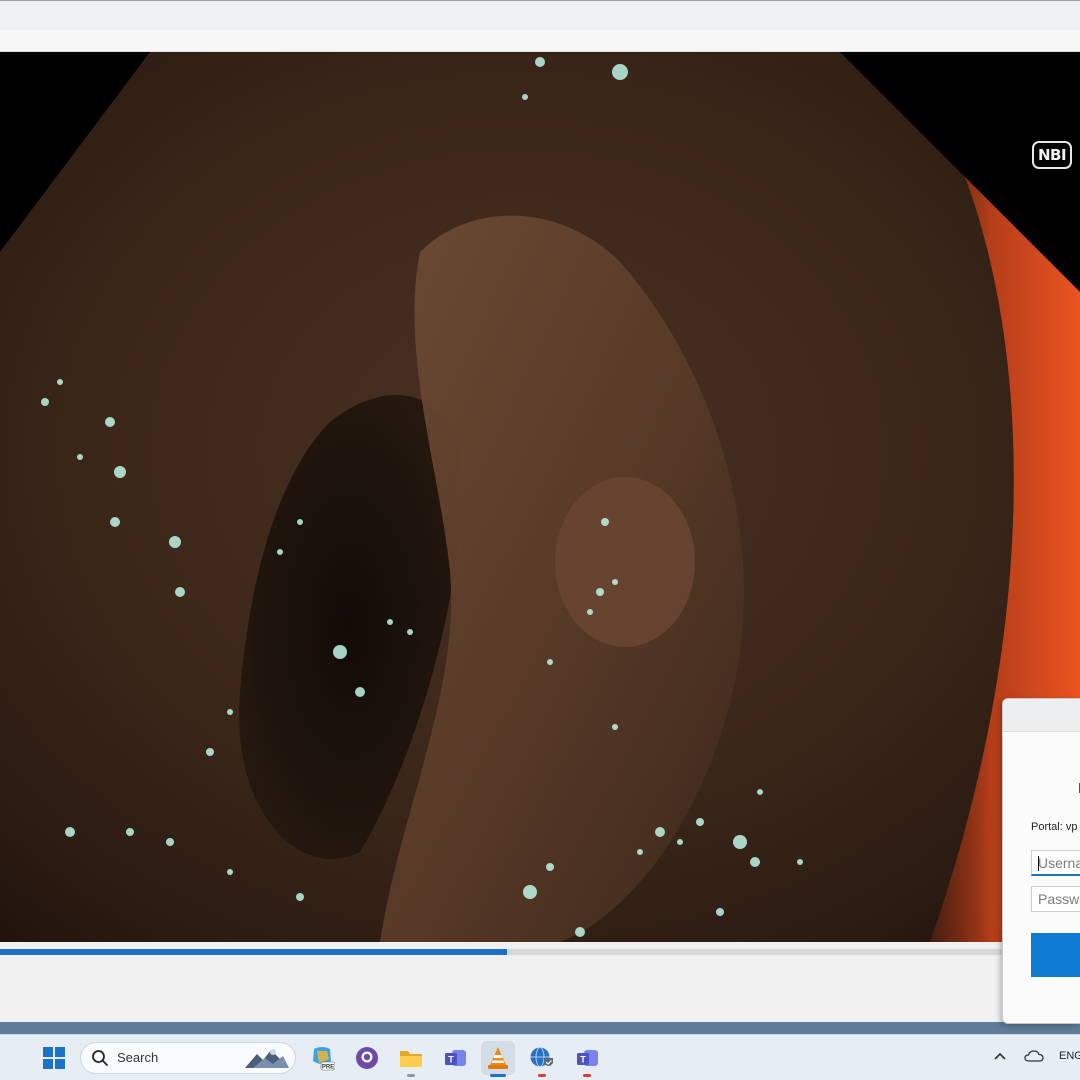  Describe the element at coordinates (1054, 827) in the screenshot. I see `portal-label: Portal: vp` at that location.